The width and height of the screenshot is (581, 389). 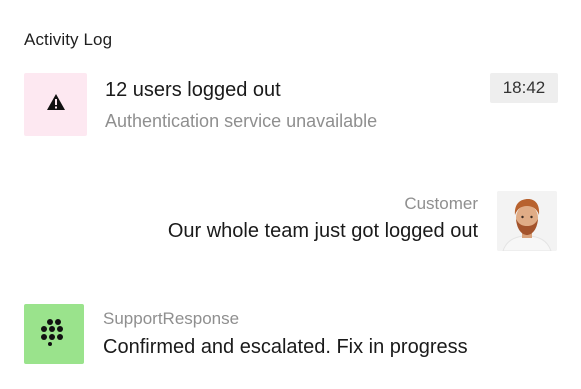 I want to click on warning-icon, so click(x=56, y=104).